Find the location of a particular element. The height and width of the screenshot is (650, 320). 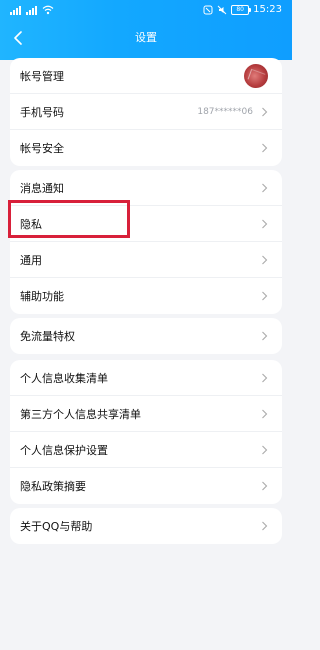

mute-icon is located at coordinates (222, 10).